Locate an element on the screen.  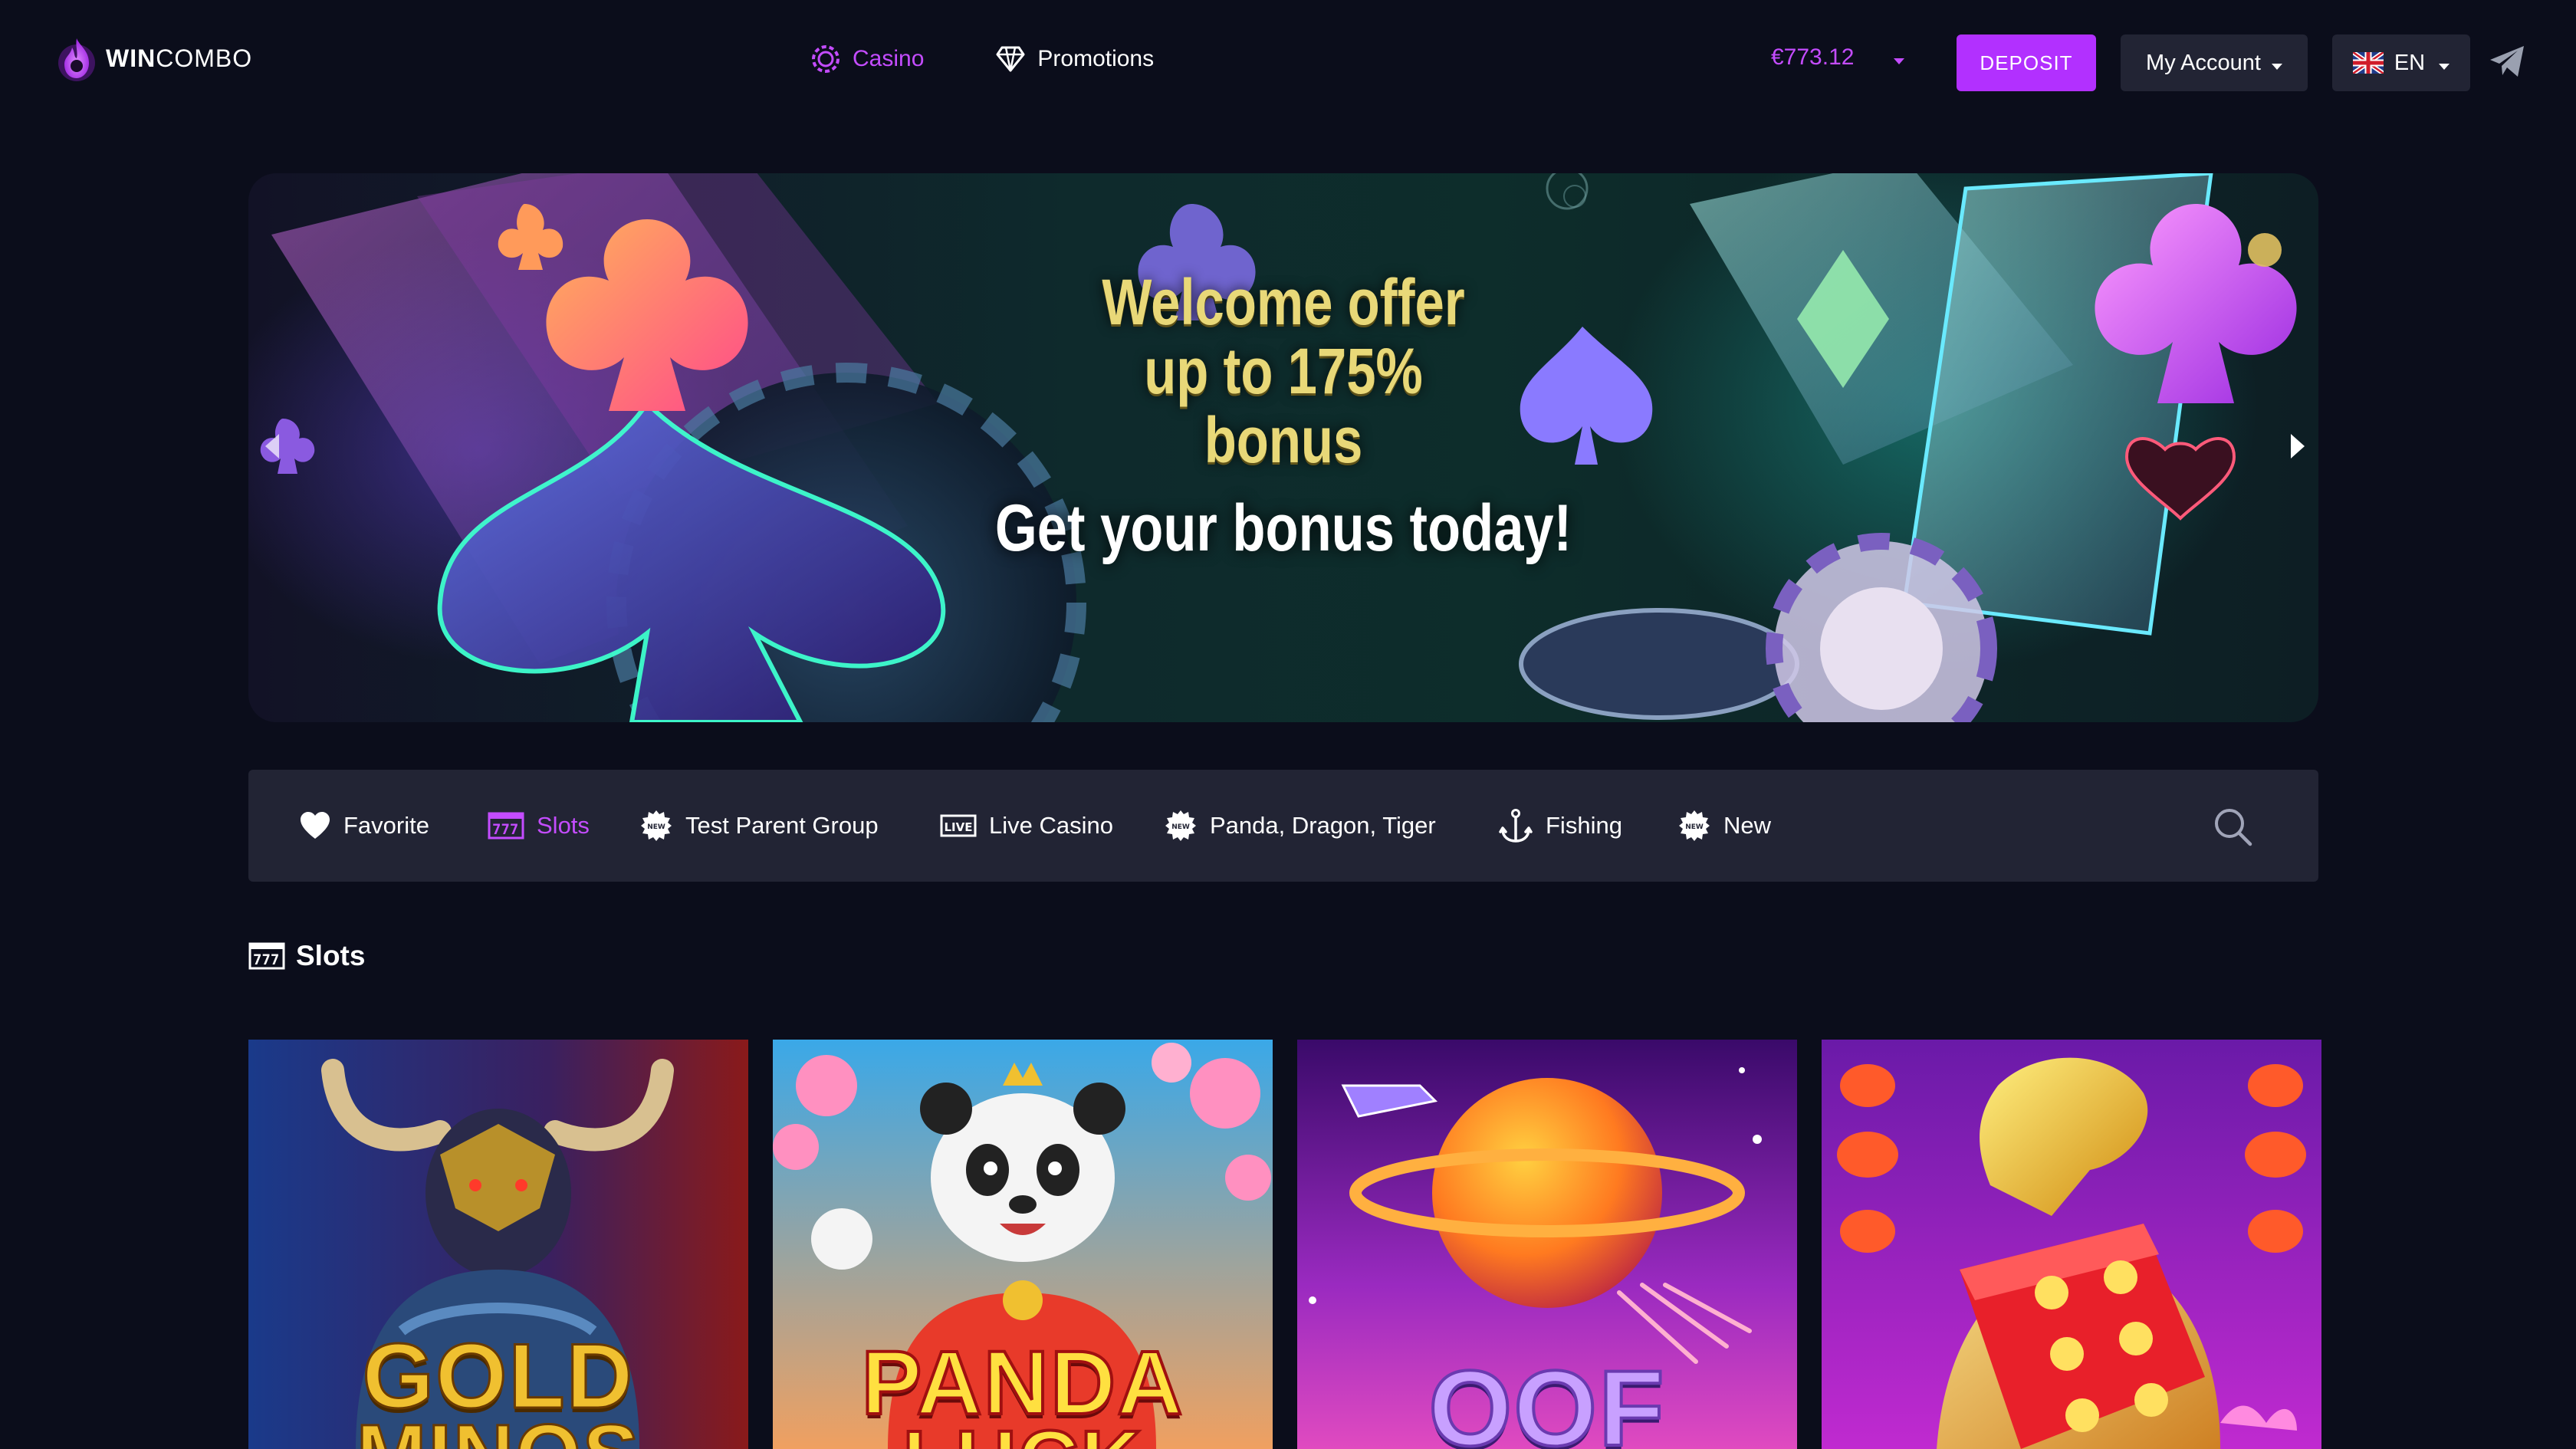
balance-dropdown: €773.12 is located at coordinates (1838, 58).